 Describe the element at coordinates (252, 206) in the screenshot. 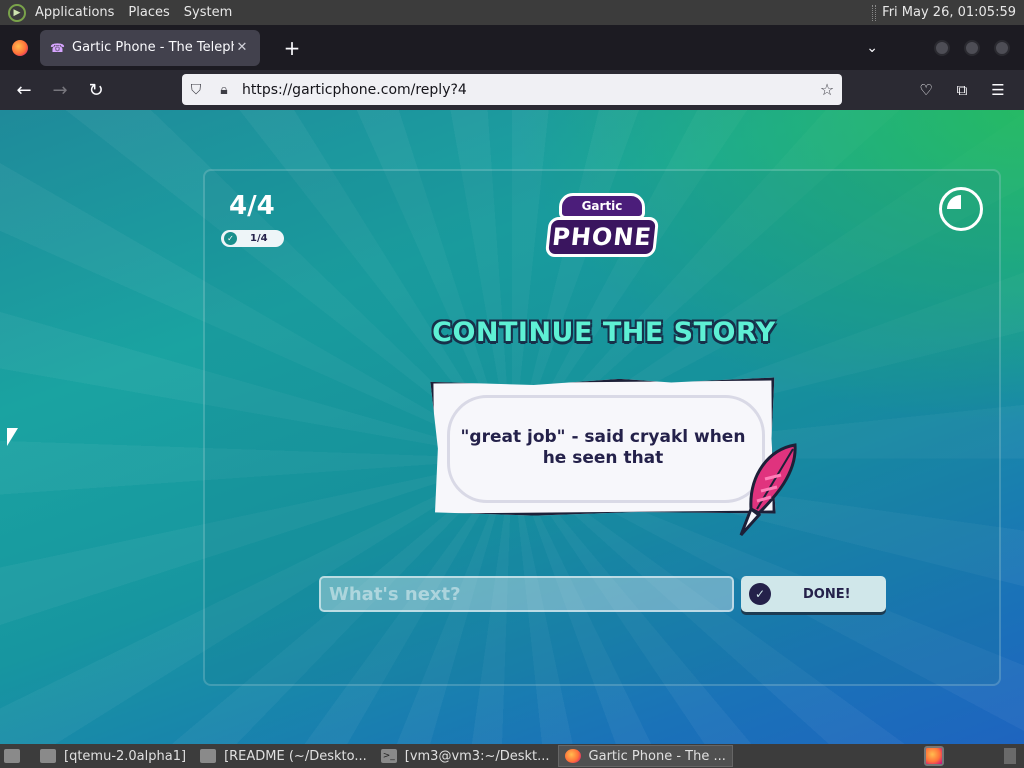

I see `round-counter: 4/4` at that location.